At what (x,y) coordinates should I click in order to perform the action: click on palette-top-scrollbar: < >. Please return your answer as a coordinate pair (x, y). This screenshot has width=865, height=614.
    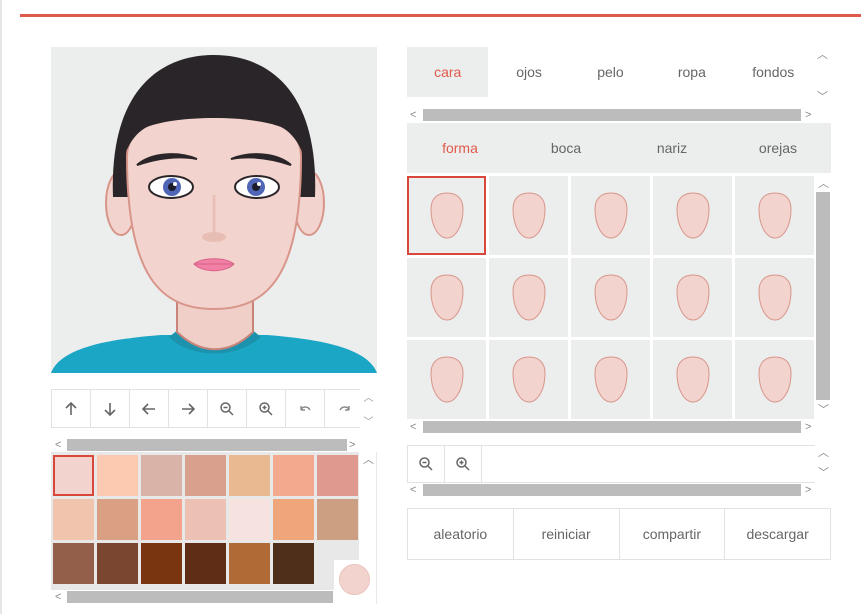
    Looking at the image, I should click on (214, 445).